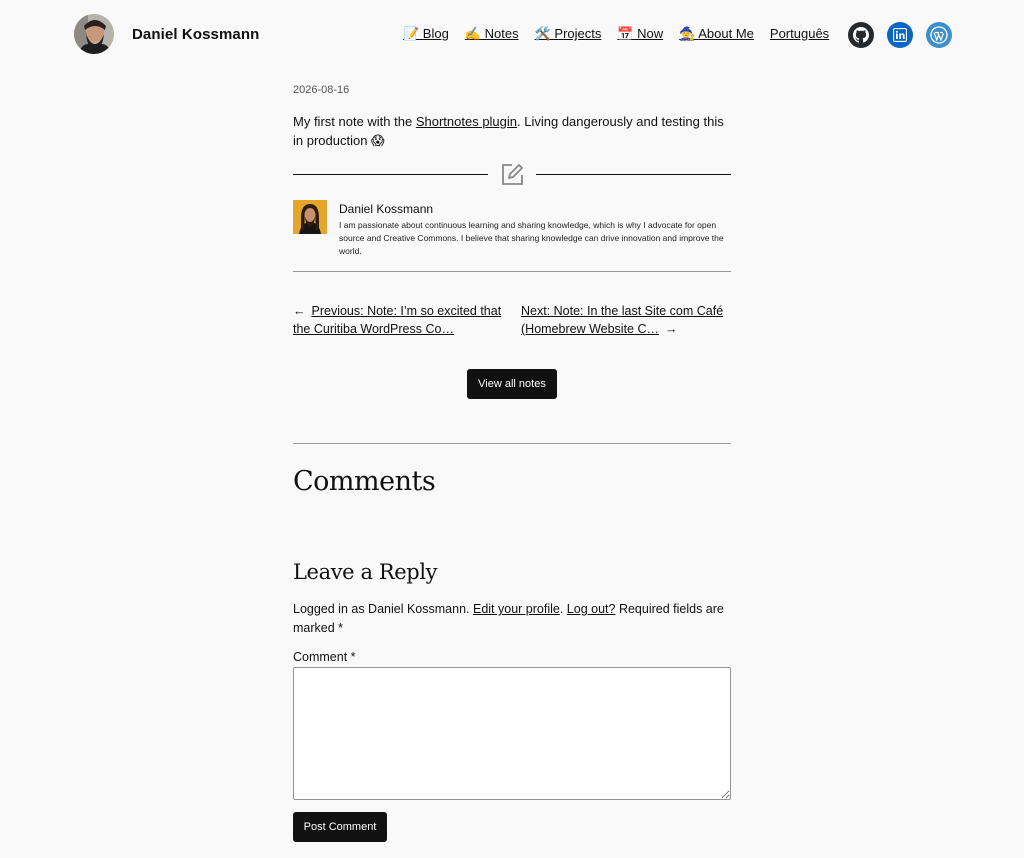  What do you see at coordinates (383, 609) in the screenshot?
I see `logged-in-text: Logged in as Daniel Kossmann.` at bounding box center [383, 609].